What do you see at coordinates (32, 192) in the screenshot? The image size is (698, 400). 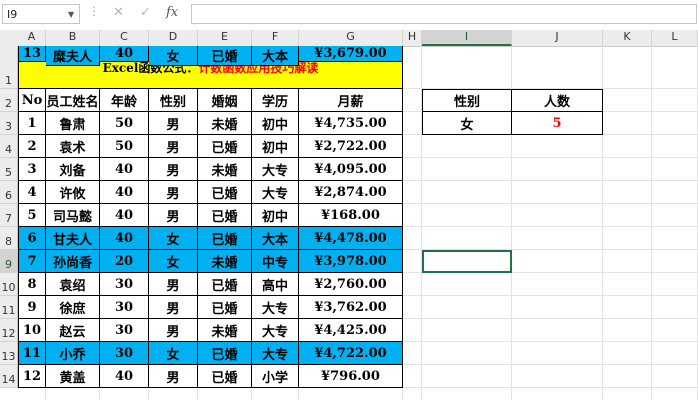 I see `cell-no: 4` at bounding box center [32, 192].